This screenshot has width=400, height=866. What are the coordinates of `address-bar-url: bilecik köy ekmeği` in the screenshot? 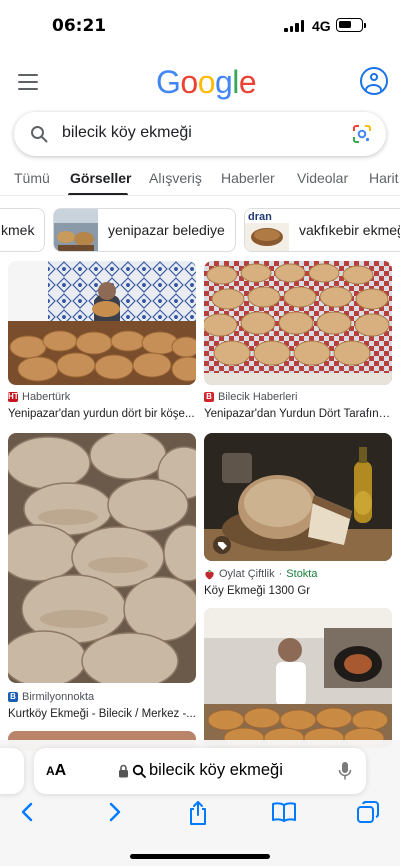 It's located at (200, 770).